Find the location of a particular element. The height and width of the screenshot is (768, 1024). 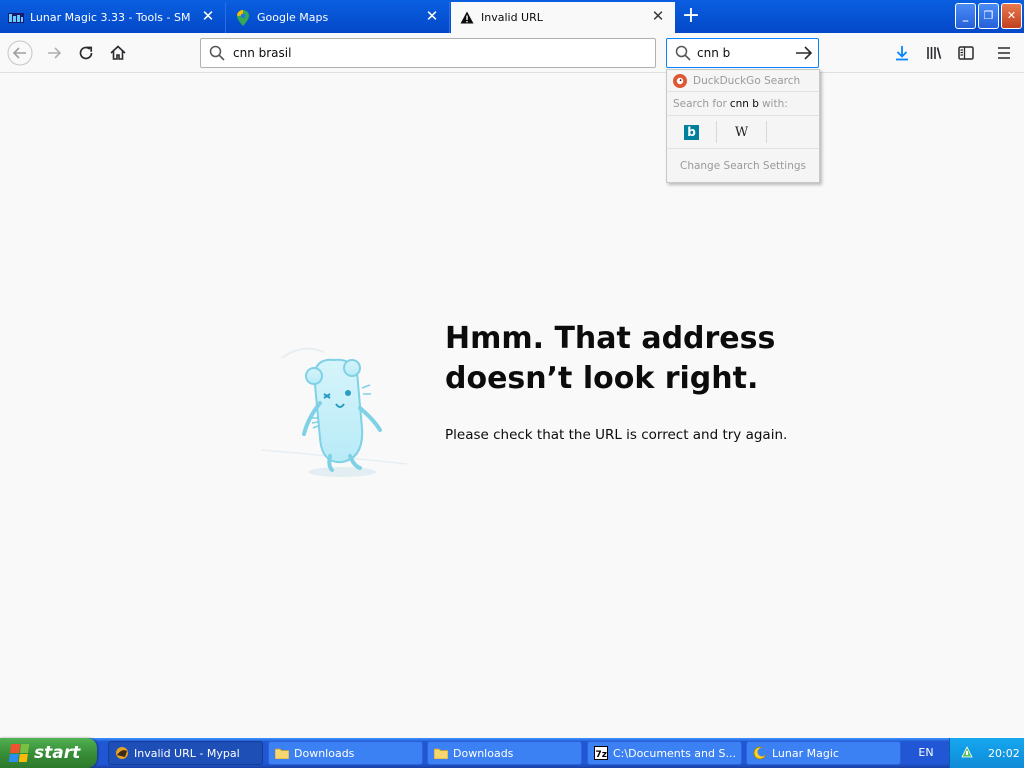

7zip-icon: 7z is located at coordinates (601, 753).